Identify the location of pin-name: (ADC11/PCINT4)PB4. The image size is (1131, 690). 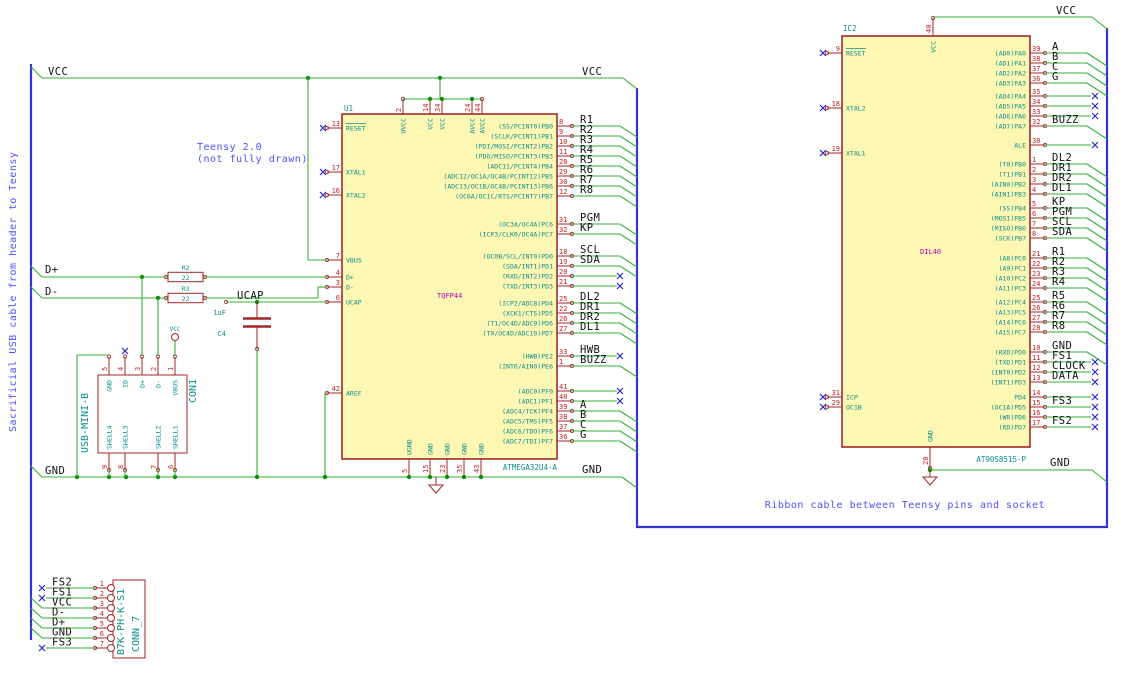
(519, 167).